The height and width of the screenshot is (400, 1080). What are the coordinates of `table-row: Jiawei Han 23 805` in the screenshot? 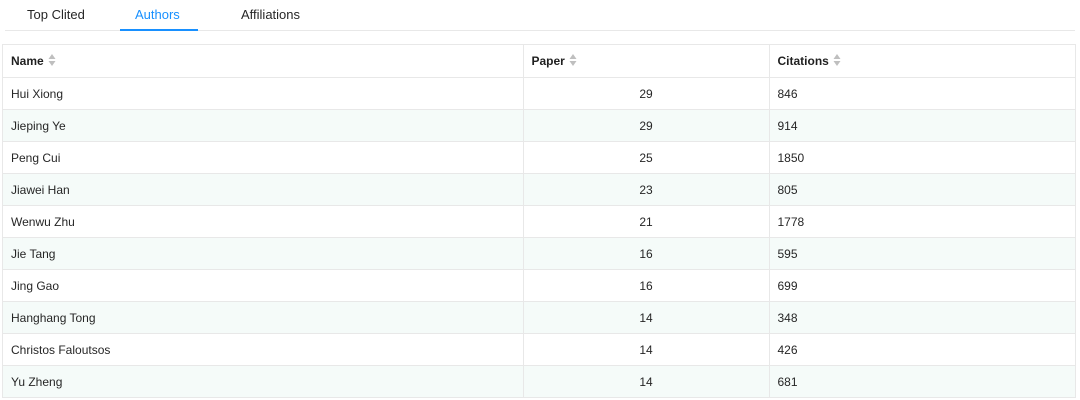 It's located at (539, 189).